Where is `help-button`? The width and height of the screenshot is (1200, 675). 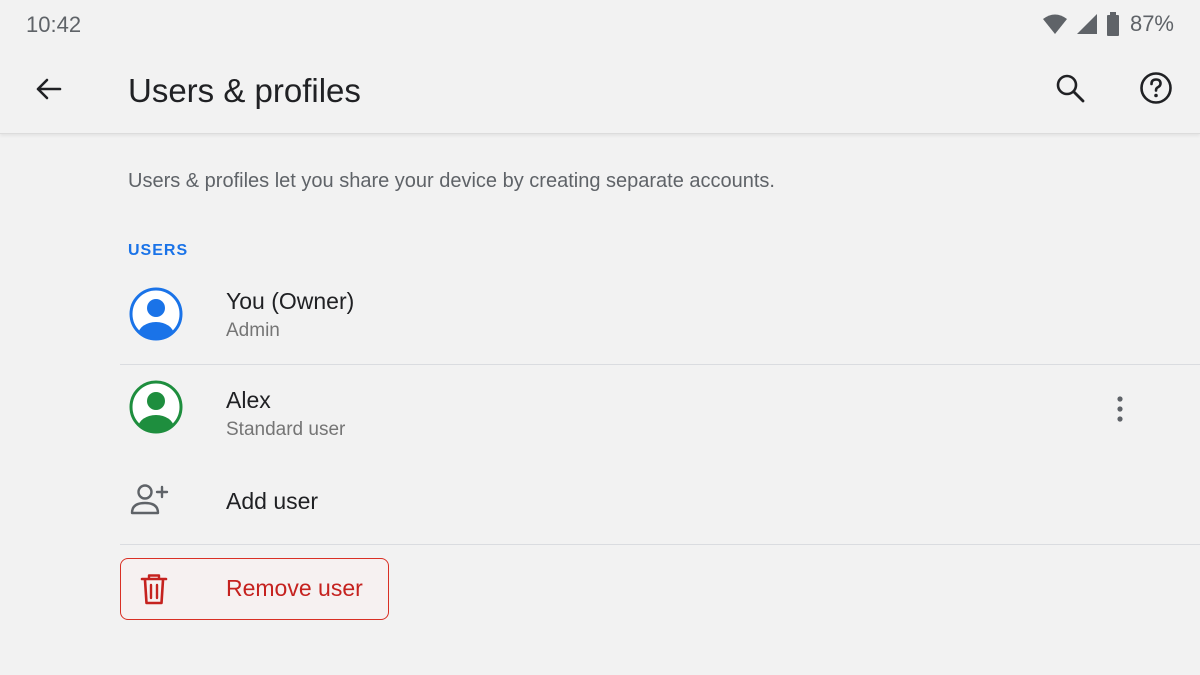
help-button is located at coordinates (1156, 90).